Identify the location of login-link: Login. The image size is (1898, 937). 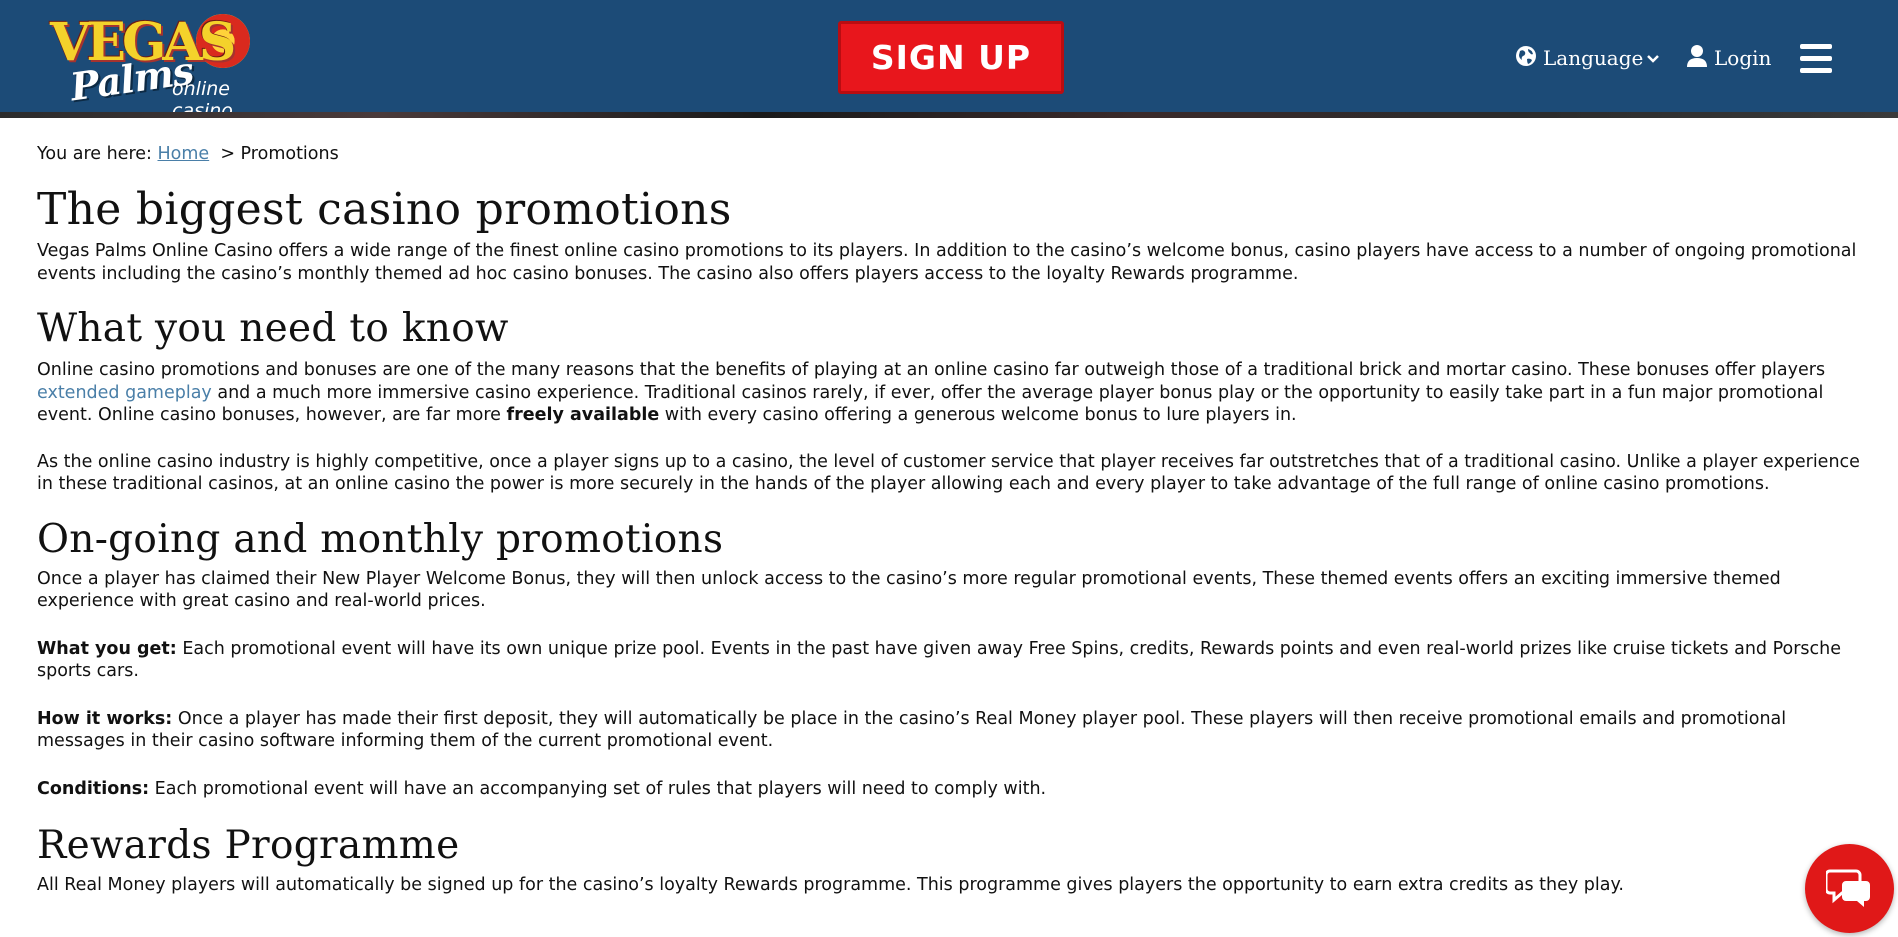
(1728, 58).